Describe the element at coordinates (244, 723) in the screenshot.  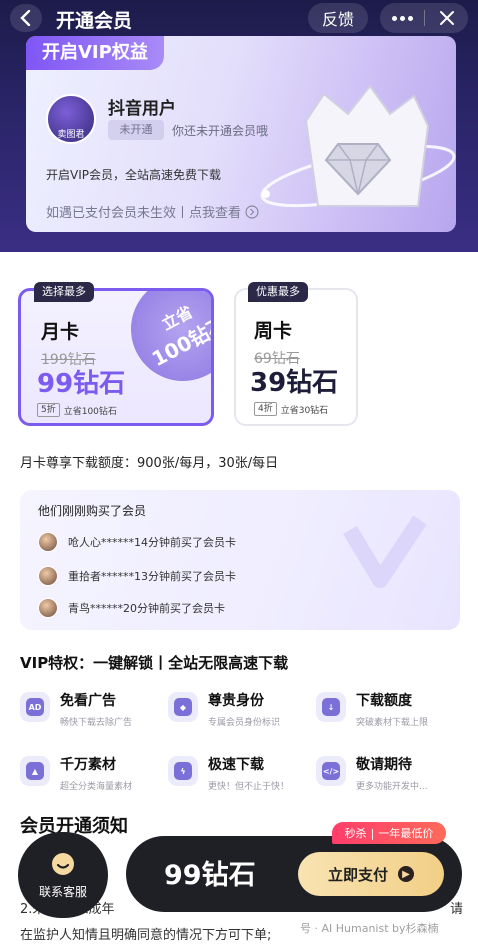
I see `privilege-sub: 专属会员身份标识` at that location.